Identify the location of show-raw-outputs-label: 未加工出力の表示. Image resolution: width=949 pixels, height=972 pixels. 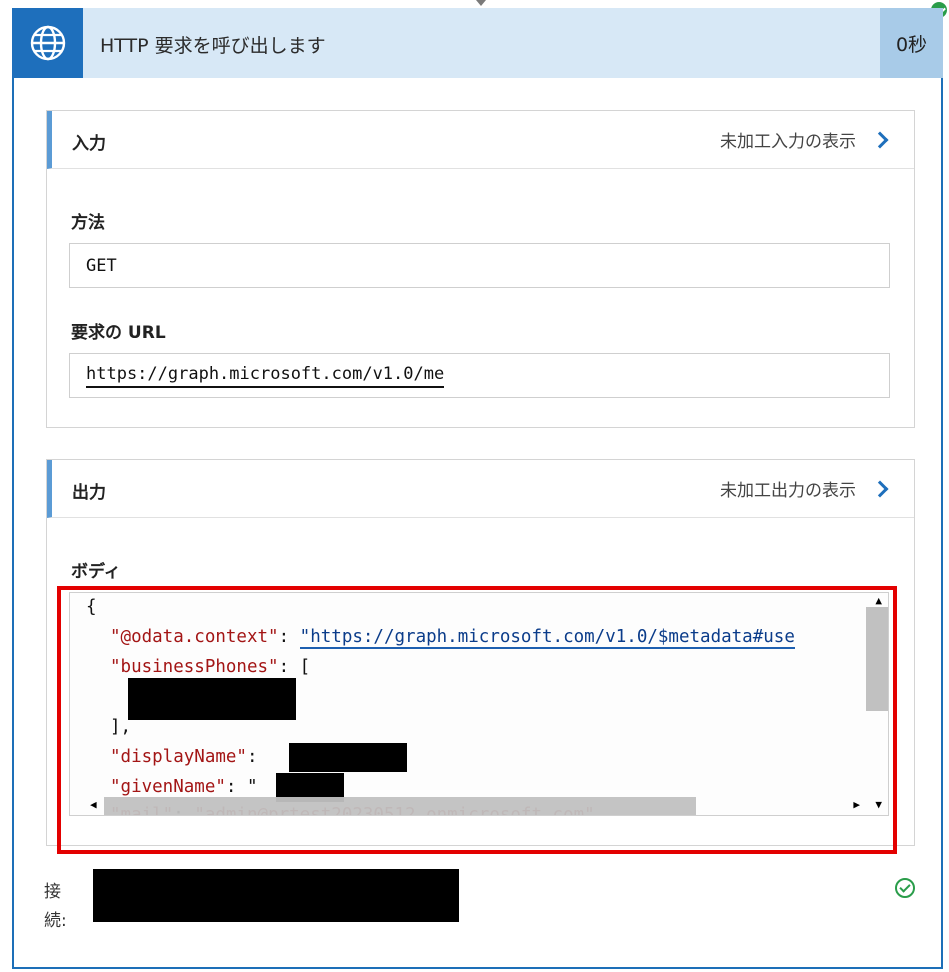
(788, 491).